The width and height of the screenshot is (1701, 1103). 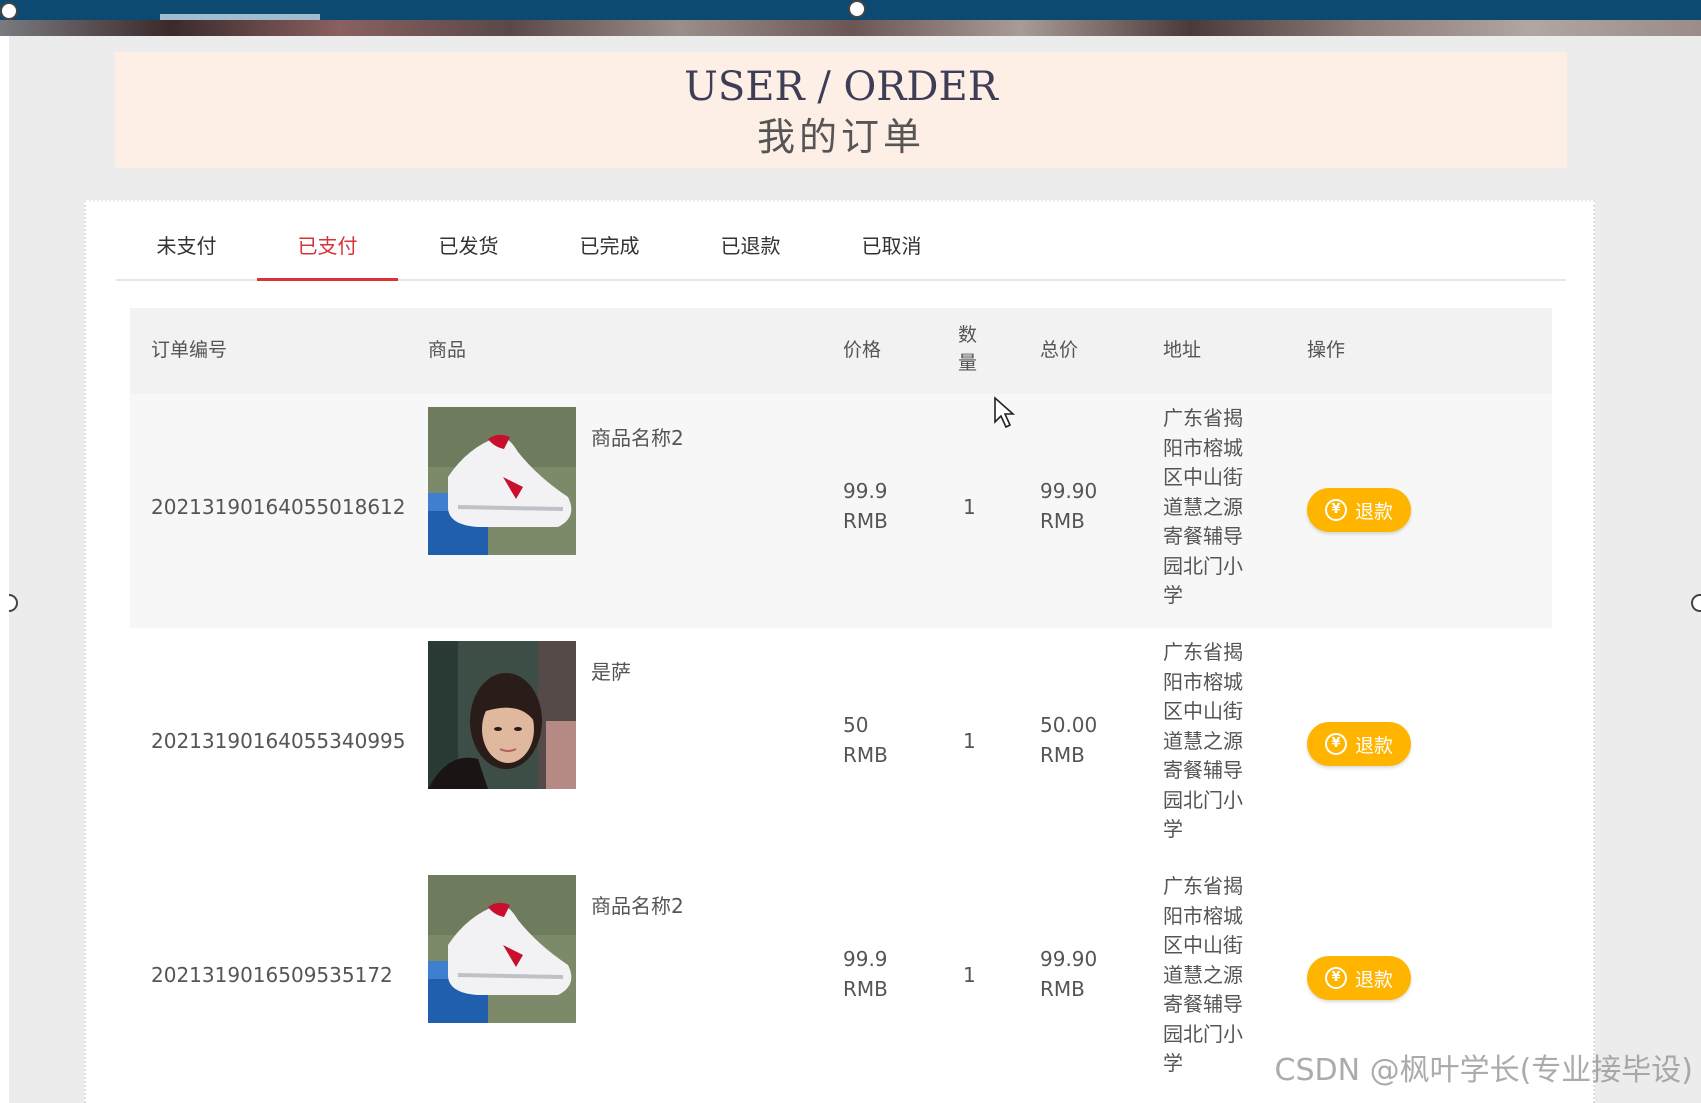 What do you see at coordinates (240, 17) in the screenshot?
I see `progress-indicator` at bounding box center [240, 17].